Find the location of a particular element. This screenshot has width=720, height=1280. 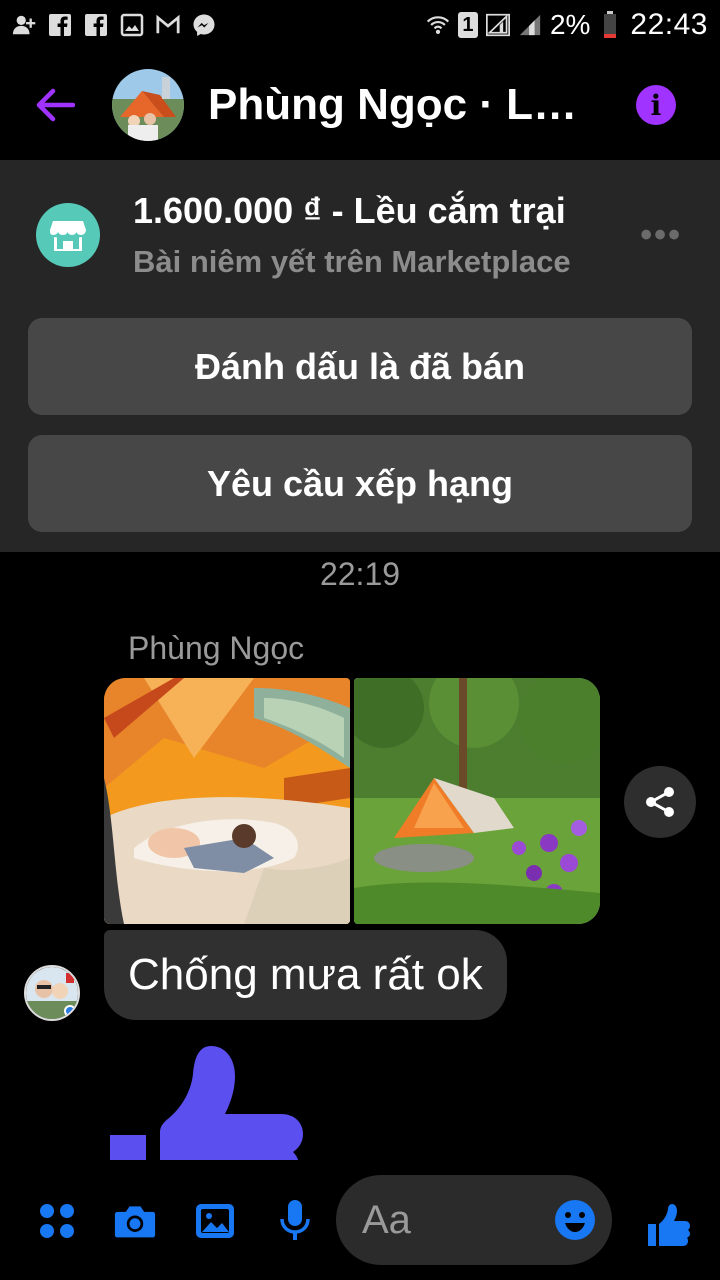

contact-name: Phùng Ngọc · Lều cắm trại is located at coordinates (403, 105).